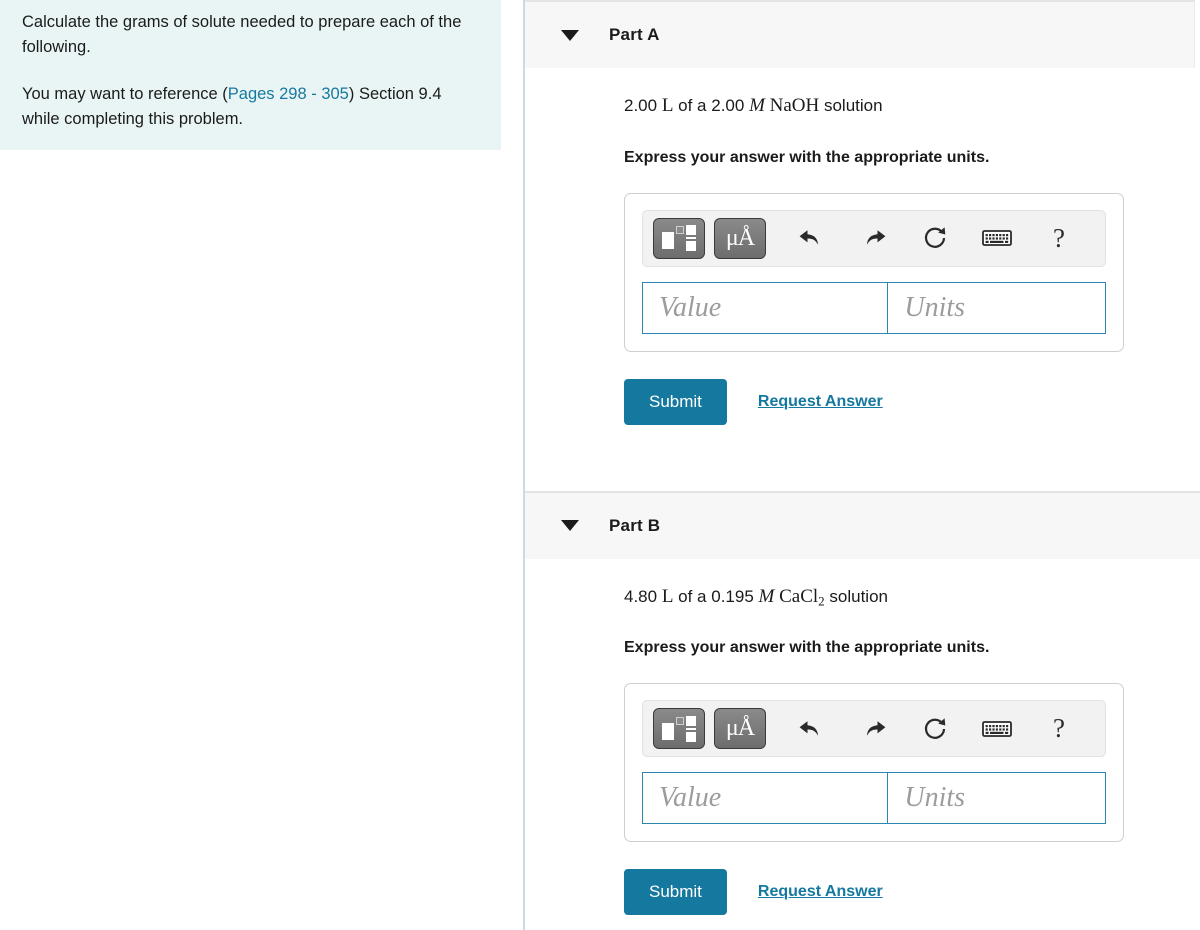 The height and width of the screenshot is (930, 1200). What do you see at coordinates (641, 105) in the screenshot?
I see `question-quantity-a: 2.00` at bounding box center [641, 105].